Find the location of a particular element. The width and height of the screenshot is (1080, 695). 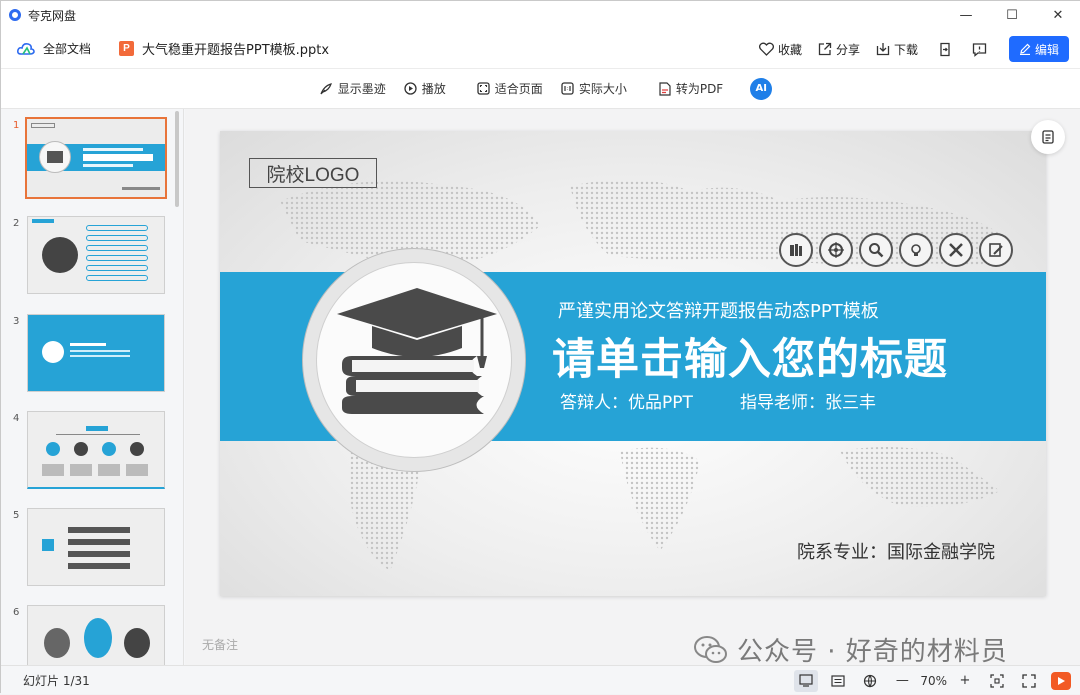

lightbulb-icon is located at coordinates (916, 250).